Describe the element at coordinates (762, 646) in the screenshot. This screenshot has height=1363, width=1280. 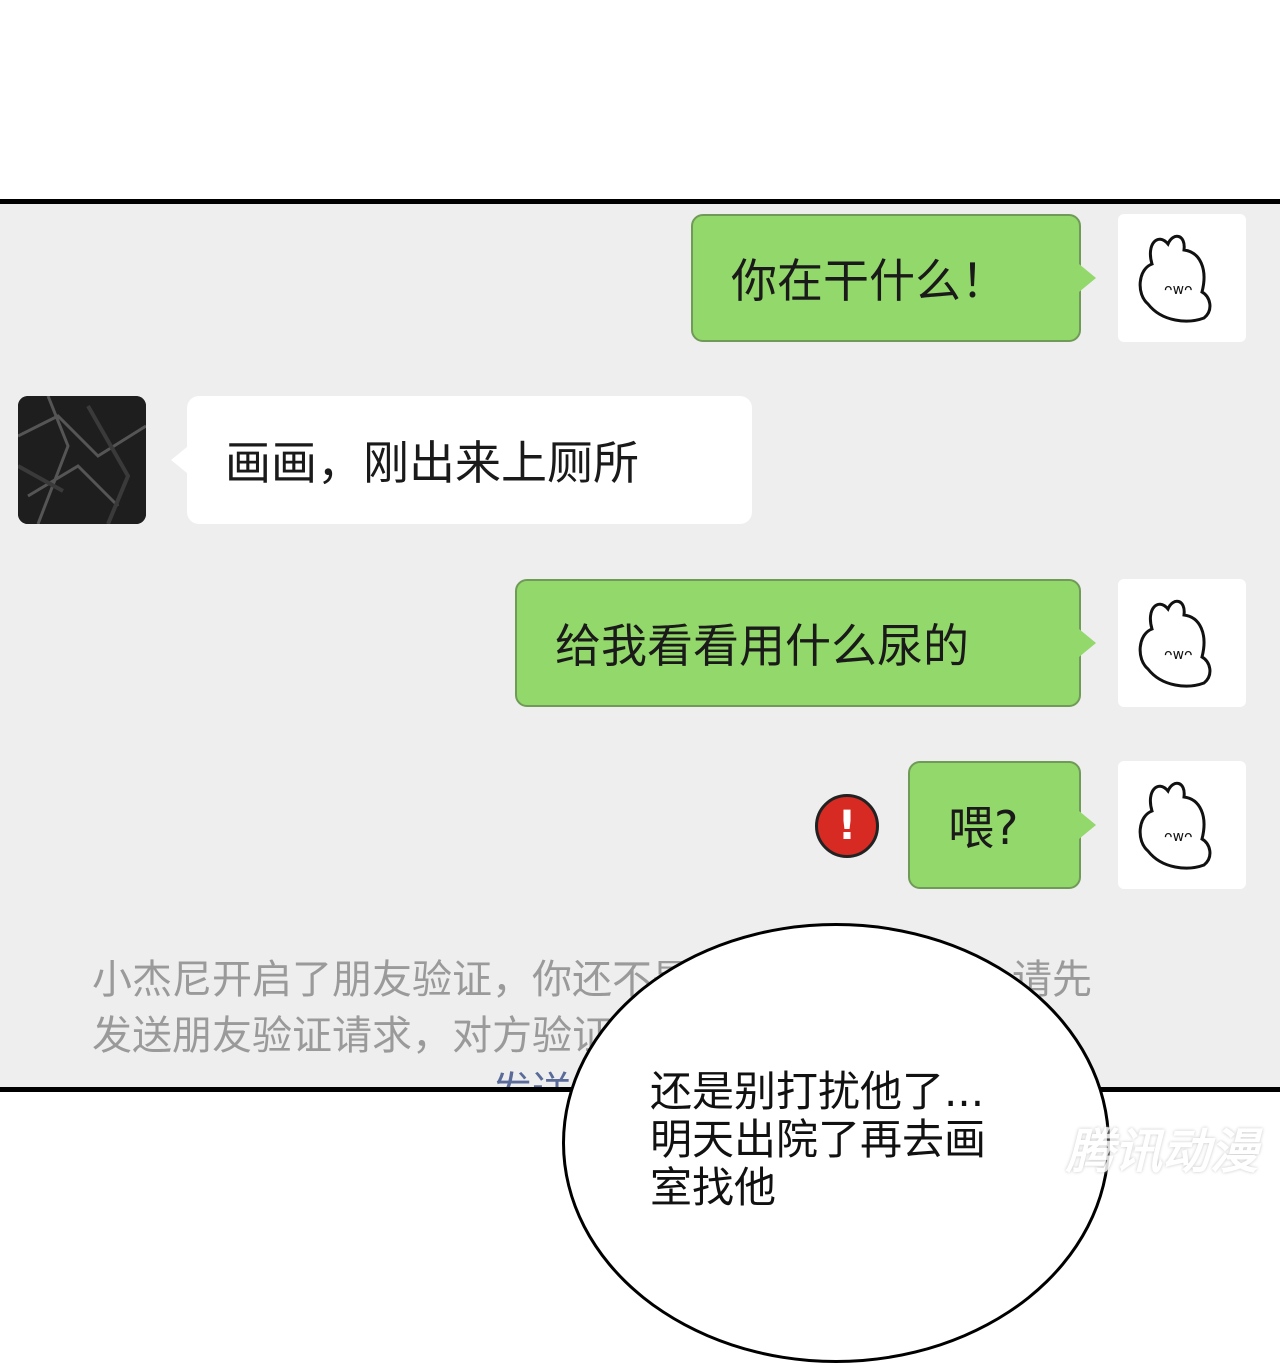
I see `message-text: 给我看看用什么尿的` at that location.